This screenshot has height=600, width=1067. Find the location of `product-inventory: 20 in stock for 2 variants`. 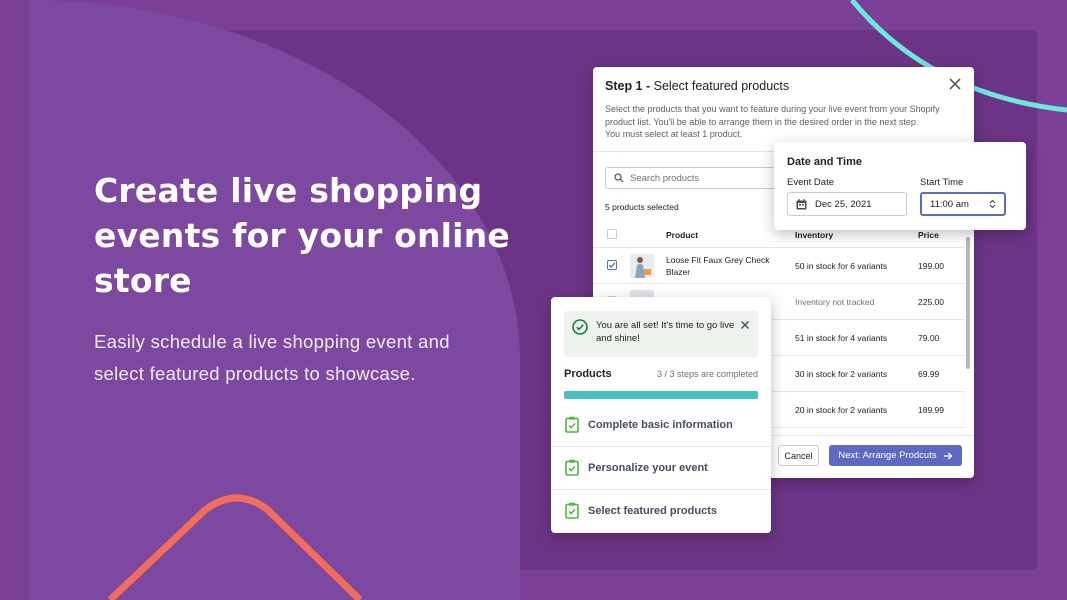

product-inventory: 20 in stock for 2 variants is located at coordinates (841, 409).